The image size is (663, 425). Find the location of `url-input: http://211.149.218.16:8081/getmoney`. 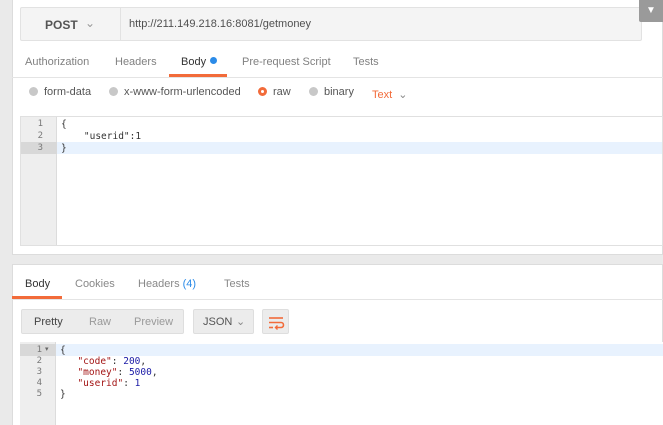

url-input: http://211.149.218.16:8081/getmoney is located at coordinates (220, 24).